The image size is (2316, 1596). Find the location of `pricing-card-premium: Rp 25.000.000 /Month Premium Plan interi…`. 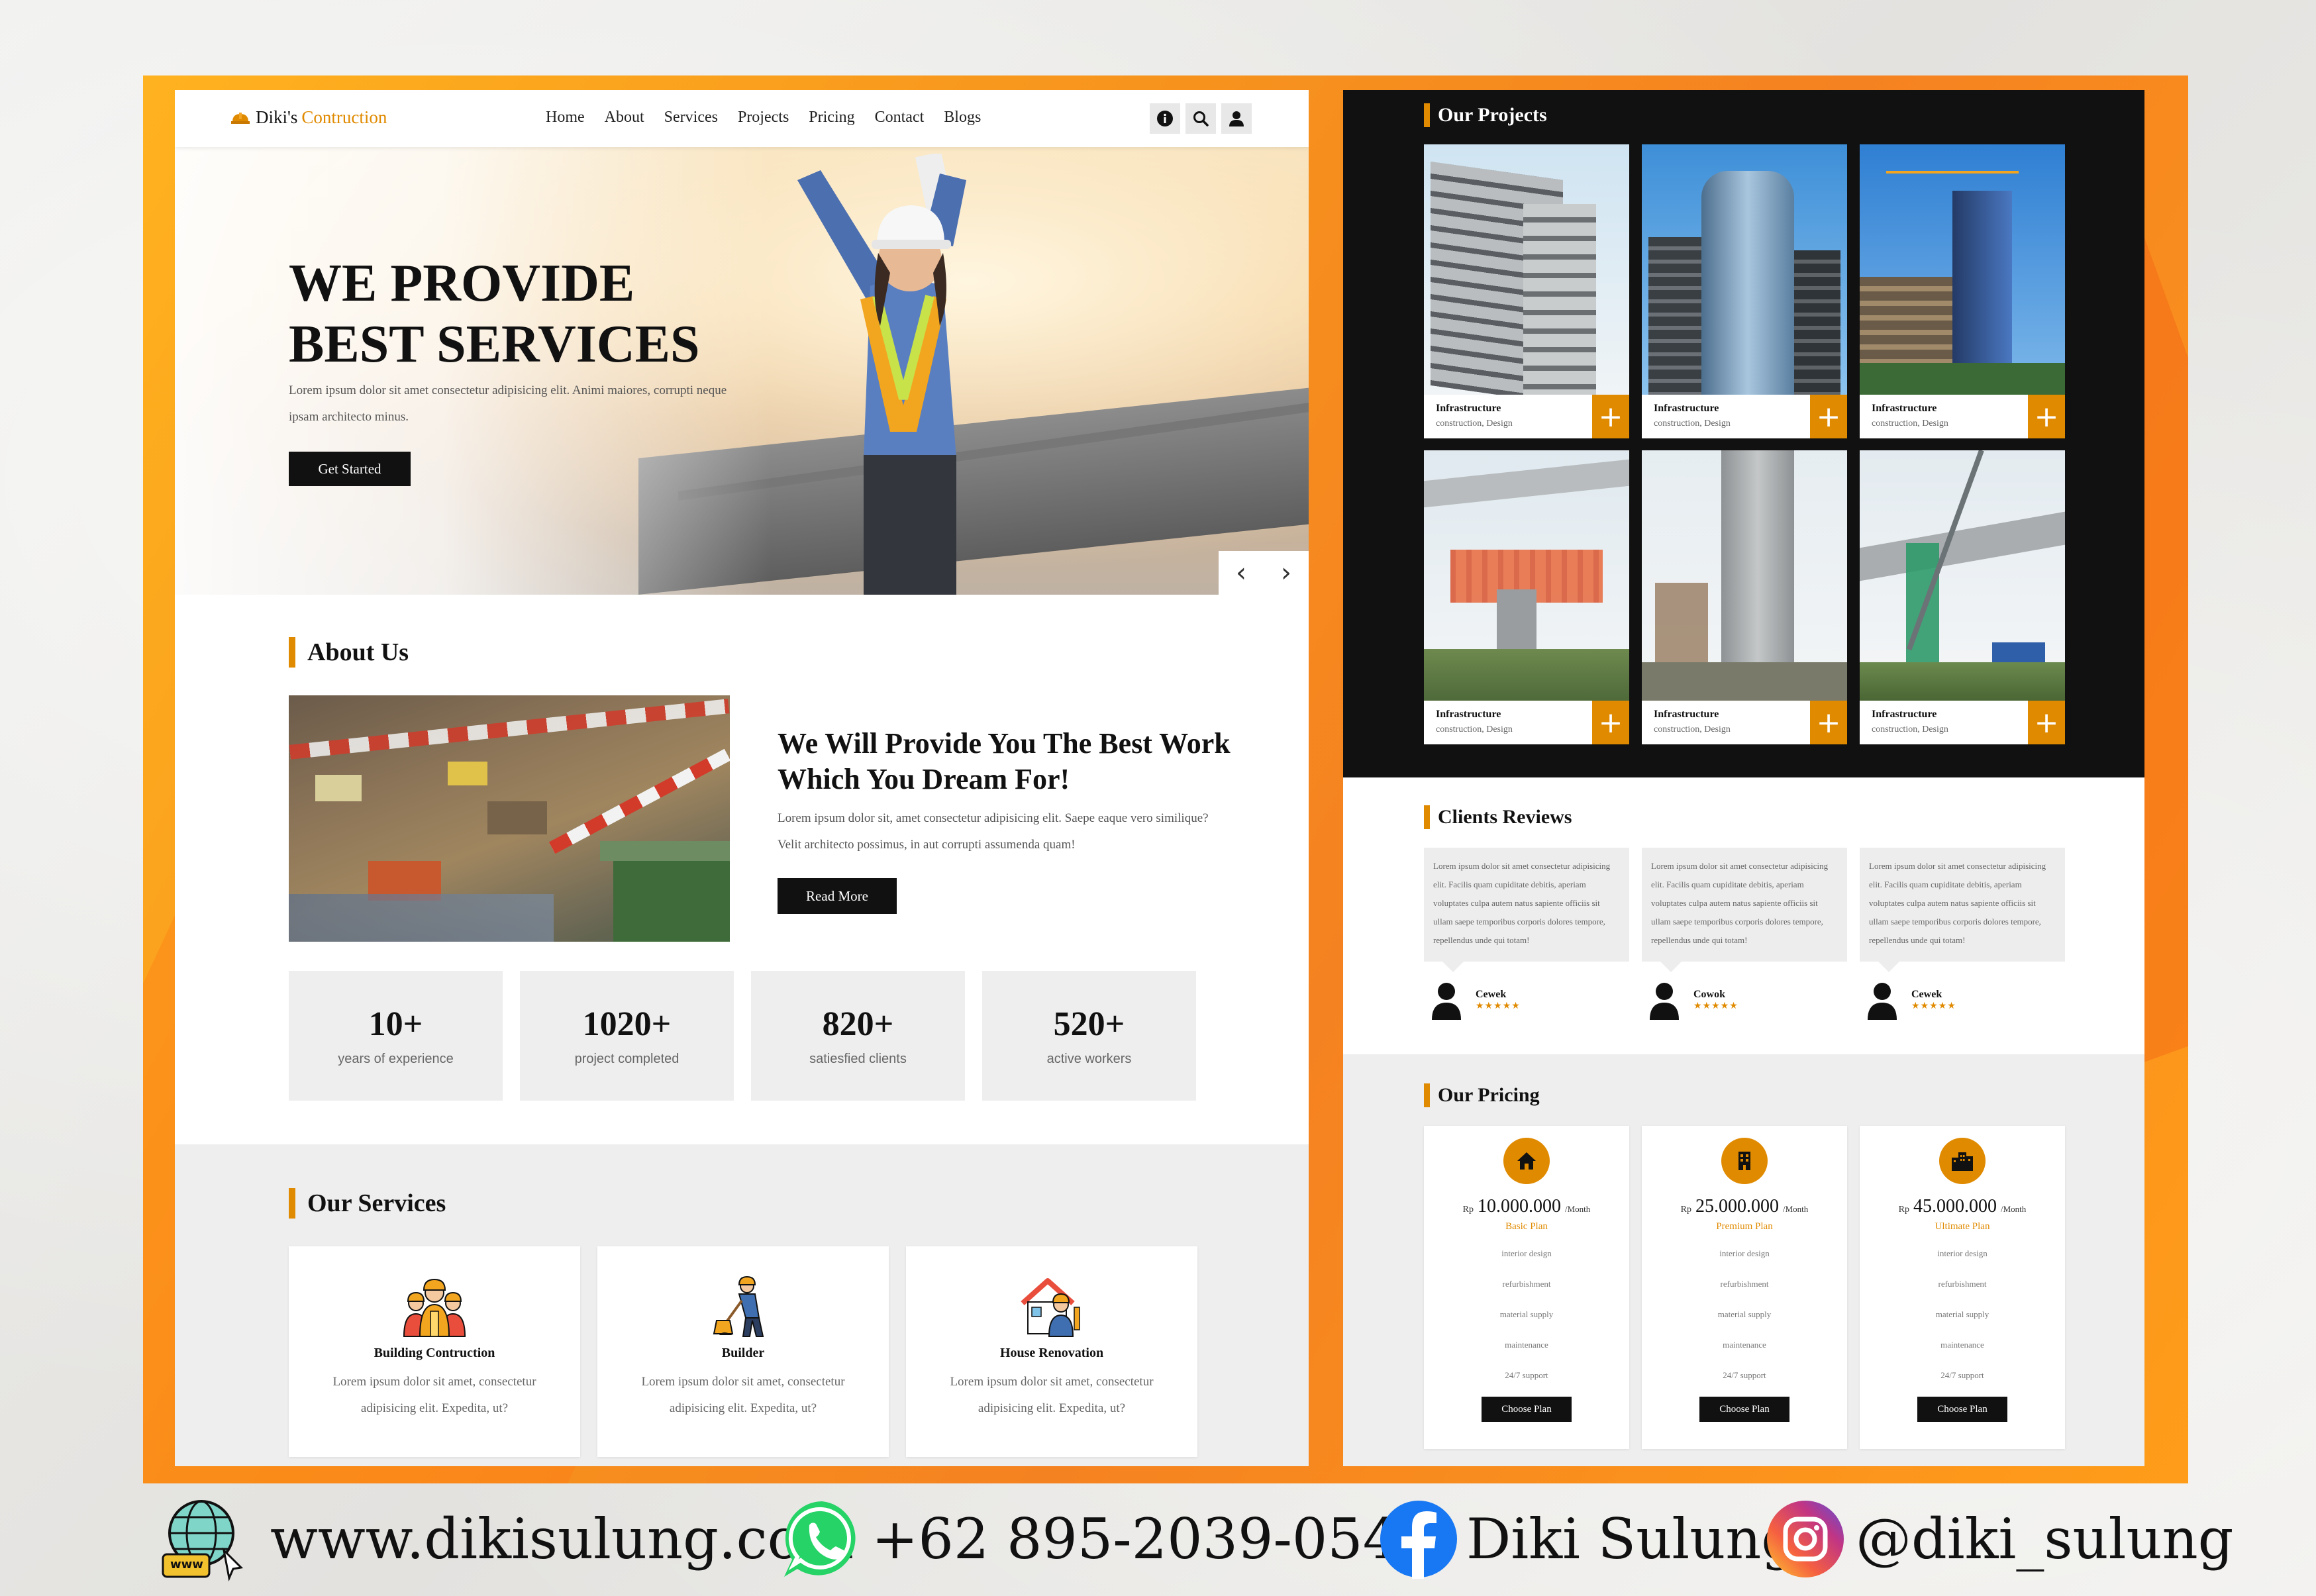

pricing-card-premium: Rp 25.000.000 /Month Premium Plan interi… is located at coordinates (1744, 1287).